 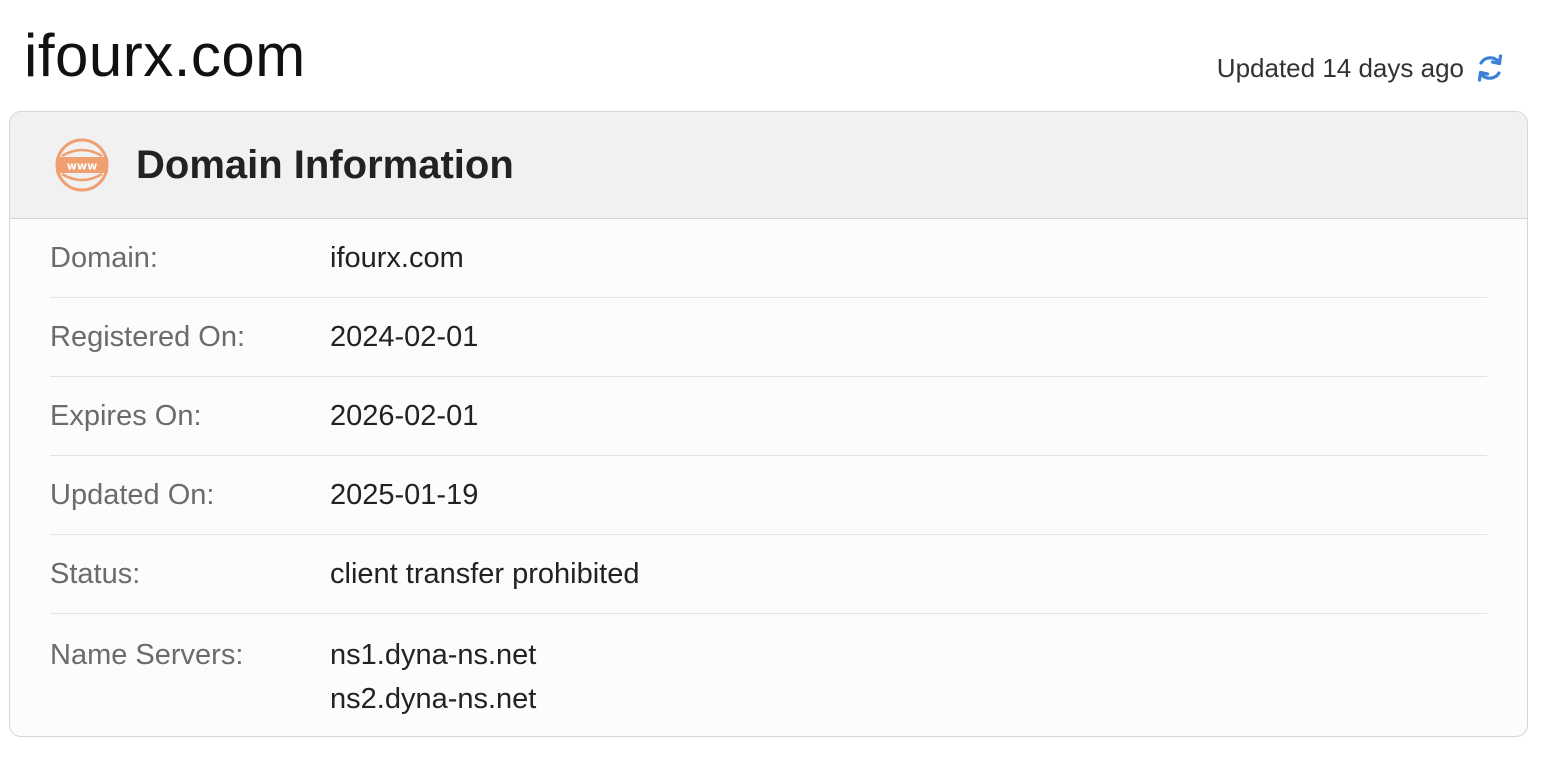 I want to click on row-label: Updated On:, so click(x=132, y=494).